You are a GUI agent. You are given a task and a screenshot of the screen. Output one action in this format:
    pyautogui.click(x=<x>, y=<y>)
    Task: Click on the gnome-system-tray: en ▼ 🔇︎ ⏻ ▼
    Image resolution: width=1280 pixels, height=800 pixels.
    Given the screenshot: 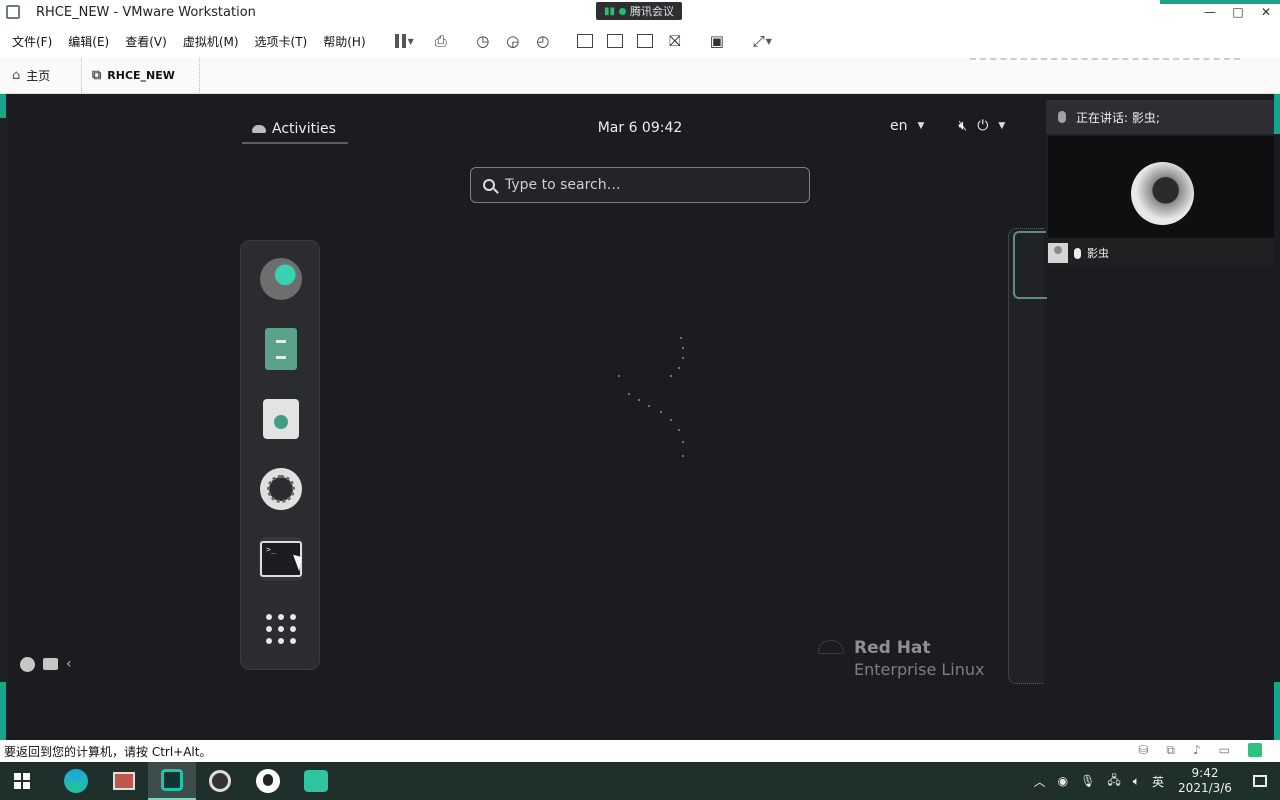 What is the action you would take?
    pyautogui.click(x=947, y=126)
    